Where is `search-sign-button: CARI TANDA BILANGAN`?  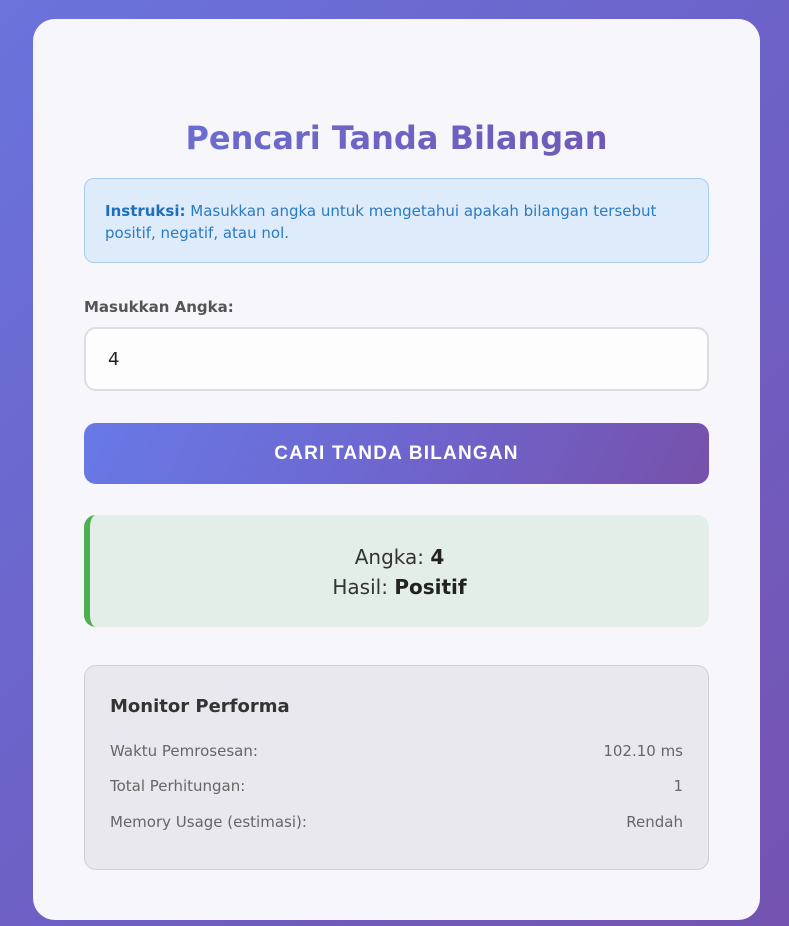
search-sign-button: CARI TANDA BILANGAN is located at coordinates (396, 453).